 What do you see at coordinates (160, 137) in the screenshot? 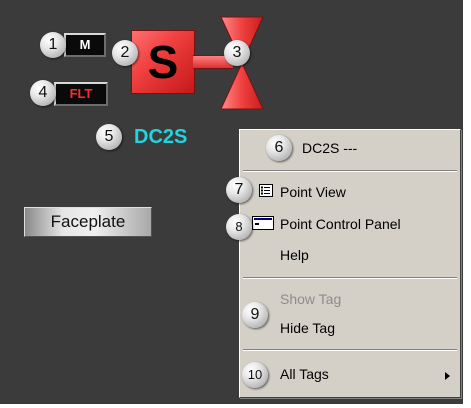
I see `tag-name-label: DC2S` at bounding box center [160, 137].